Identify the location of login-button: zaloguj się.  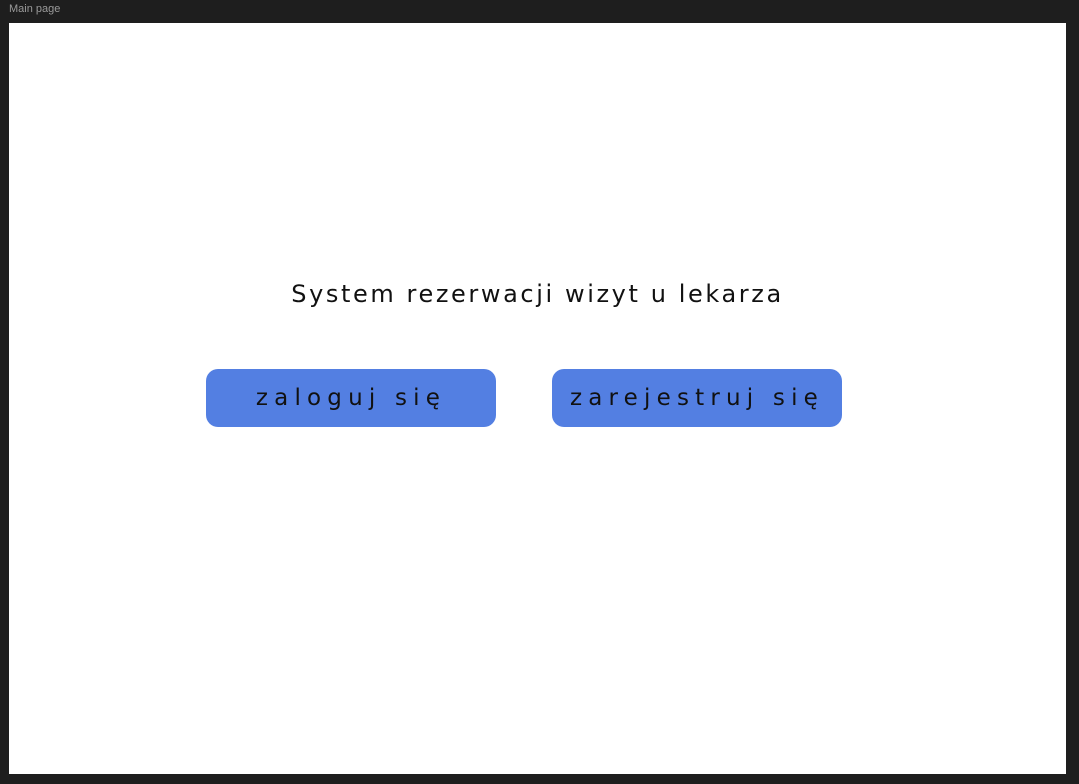
(351, 398).